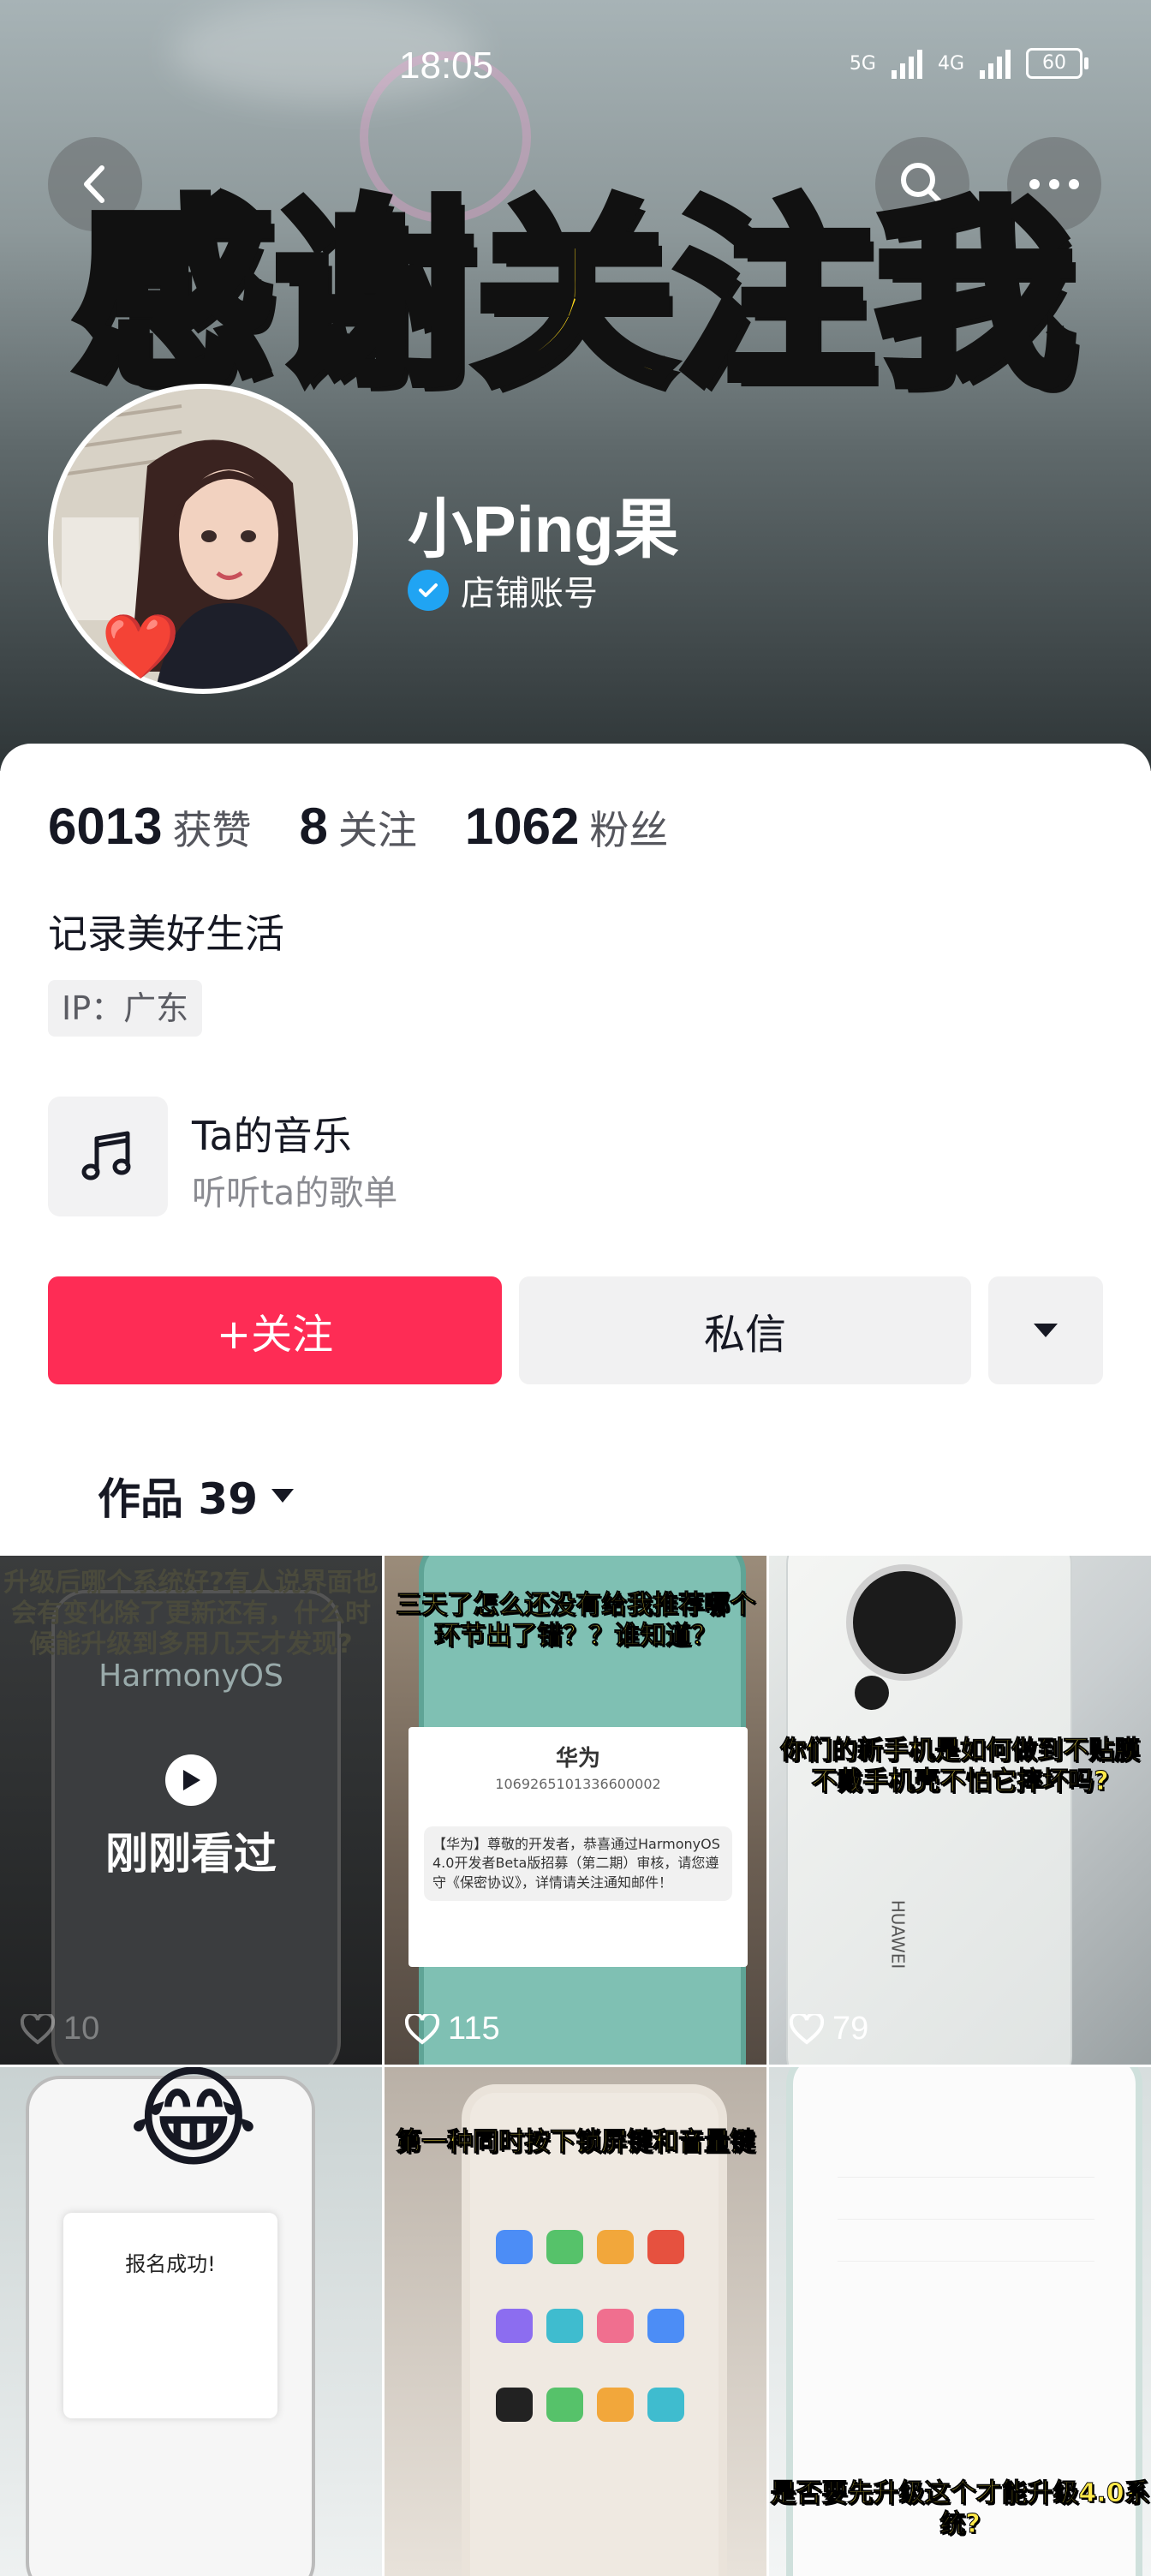 The image size is (1151, 2576). I want to click on video-caption: 你们的新手机是如何做到不贴膜不戴手机壳不怕它摔坏吗?, so click(960, 1767).